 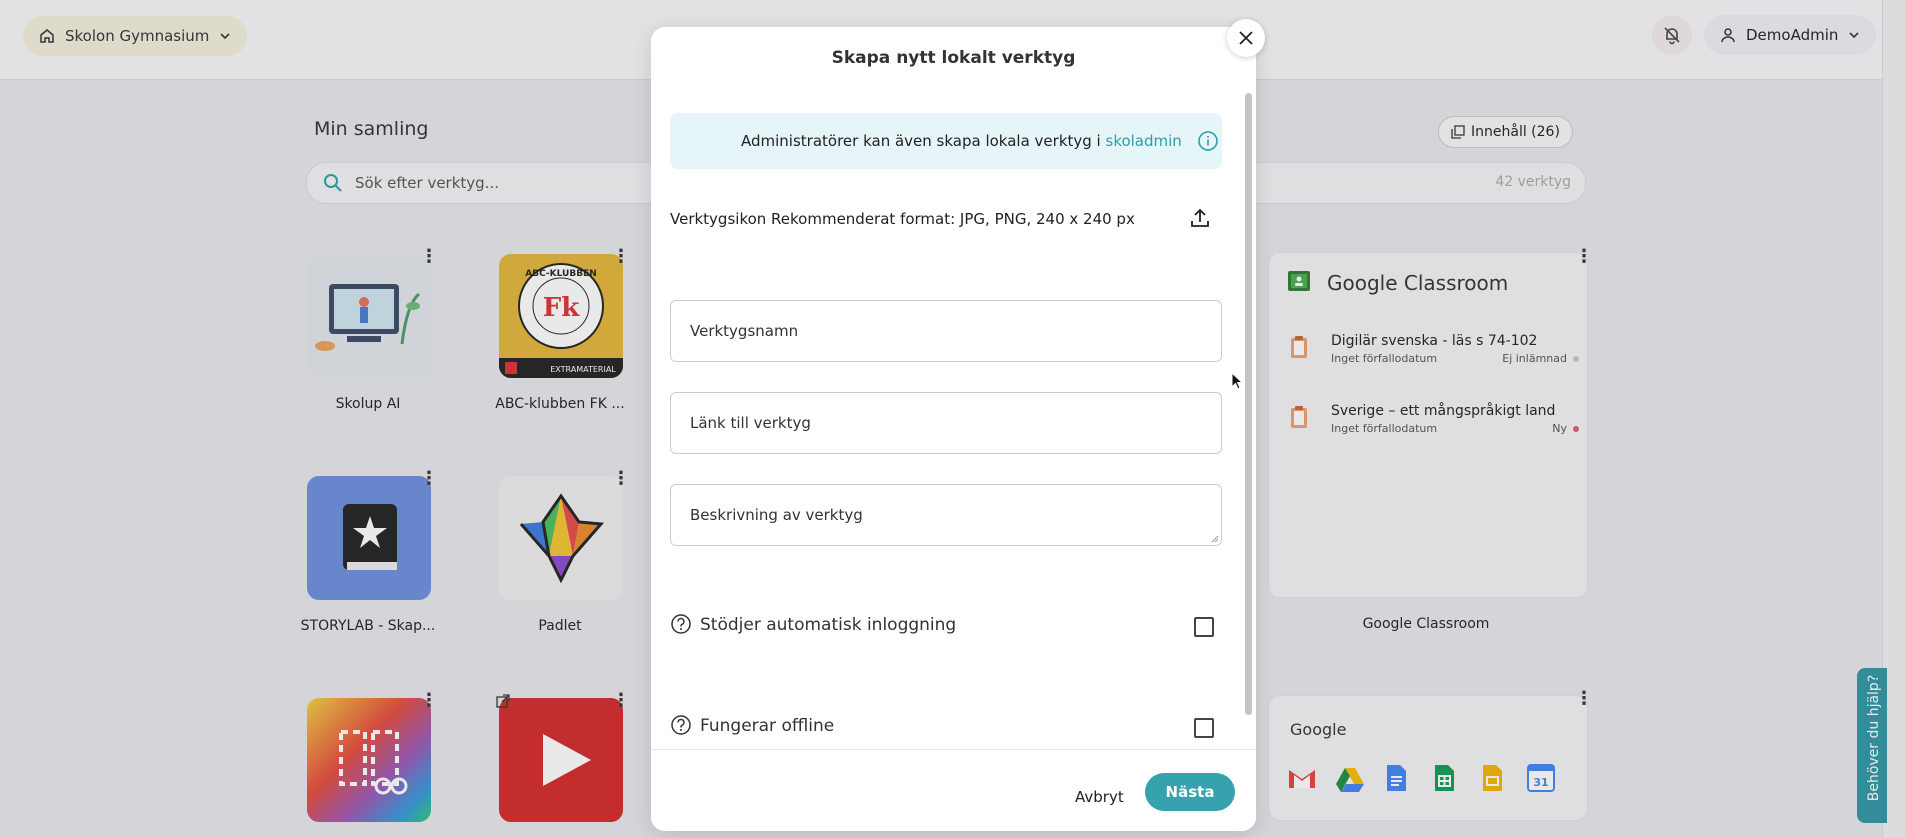 What do you see at coordinates (1144, 141) in the screenshot?
I see `skoladmin-link: skoladmin` at bounding box center [1144, 141].